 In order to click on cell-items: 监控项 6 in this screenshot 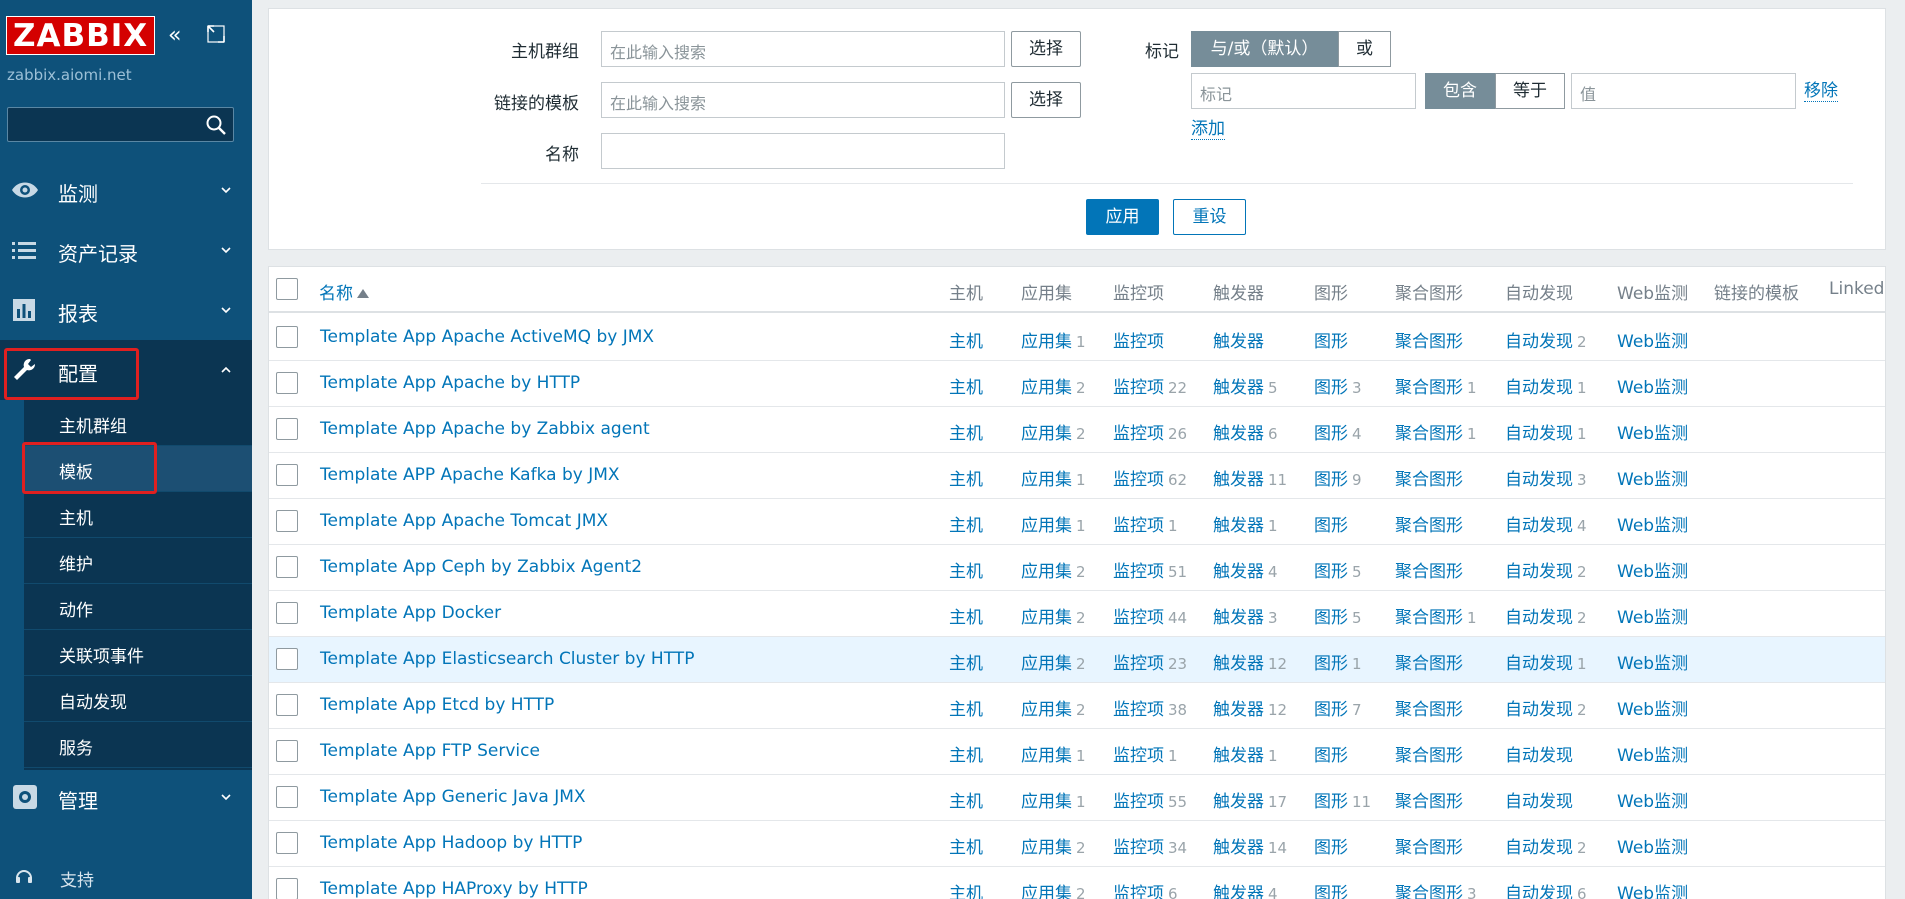, I will do `click(1145, 889)`.